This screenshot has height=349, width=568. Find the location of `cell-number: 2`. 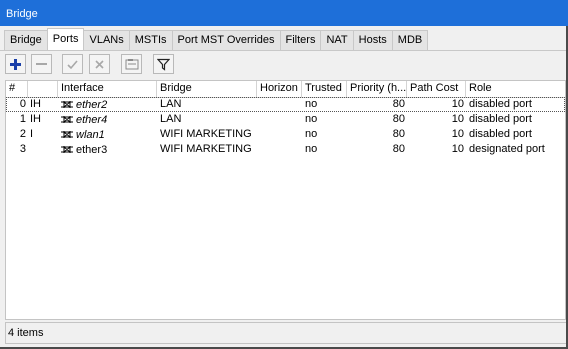

cell-number: 2 is located at coordinates (22, 134).